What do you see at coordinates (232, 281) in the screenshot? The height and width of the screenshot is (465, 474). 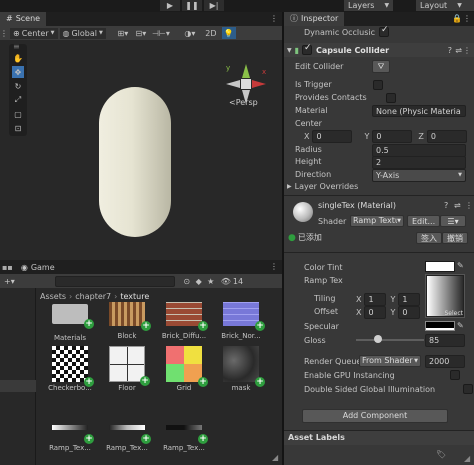 I see `hidden-packages-count: 👁 14` at bounding box center [232, 281].